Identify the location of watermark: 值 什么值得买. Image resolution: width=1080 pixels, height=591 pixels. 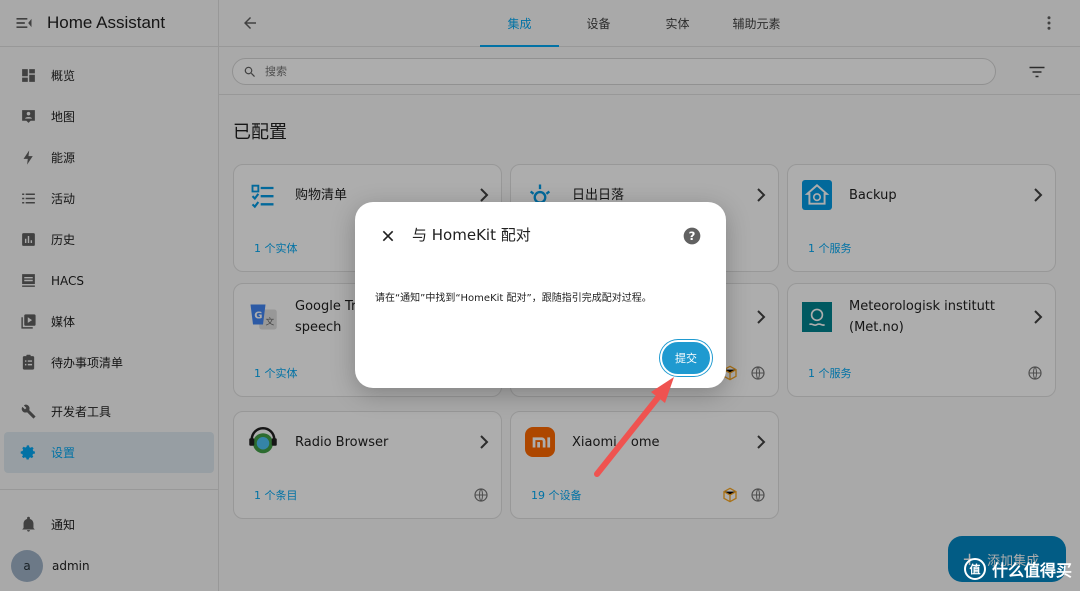
(1017, 569).